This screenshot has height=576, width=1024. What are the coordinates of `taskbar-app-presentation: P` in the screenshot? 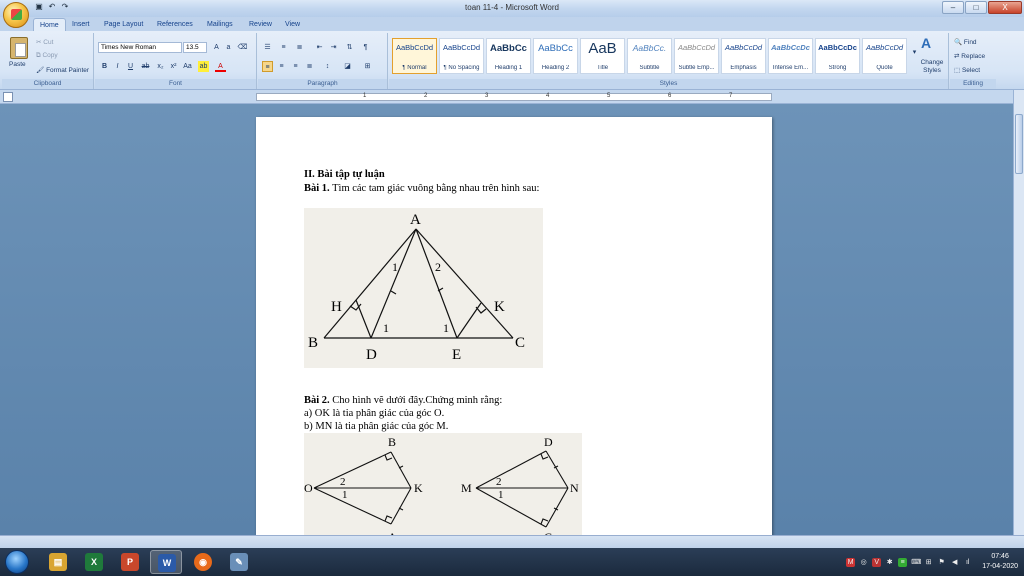 It's located at (130, 562).